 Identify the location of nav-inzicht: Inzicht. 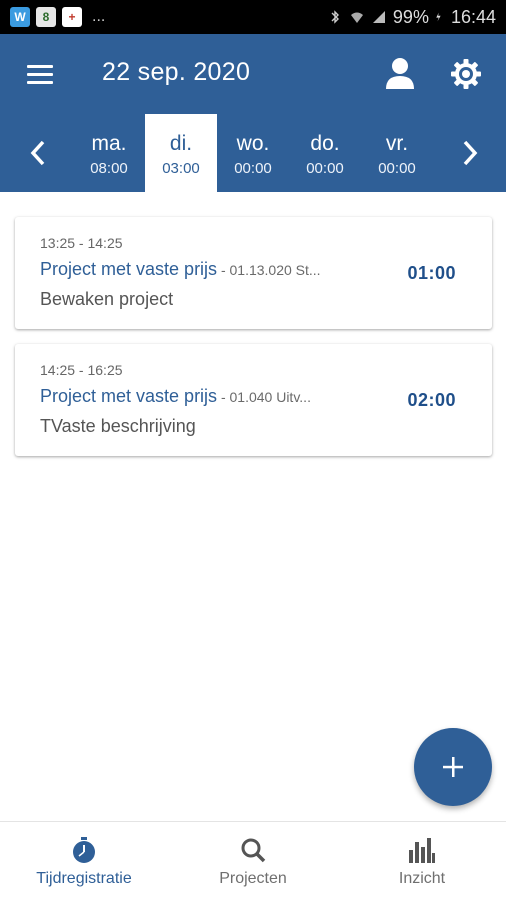
(422, 861).